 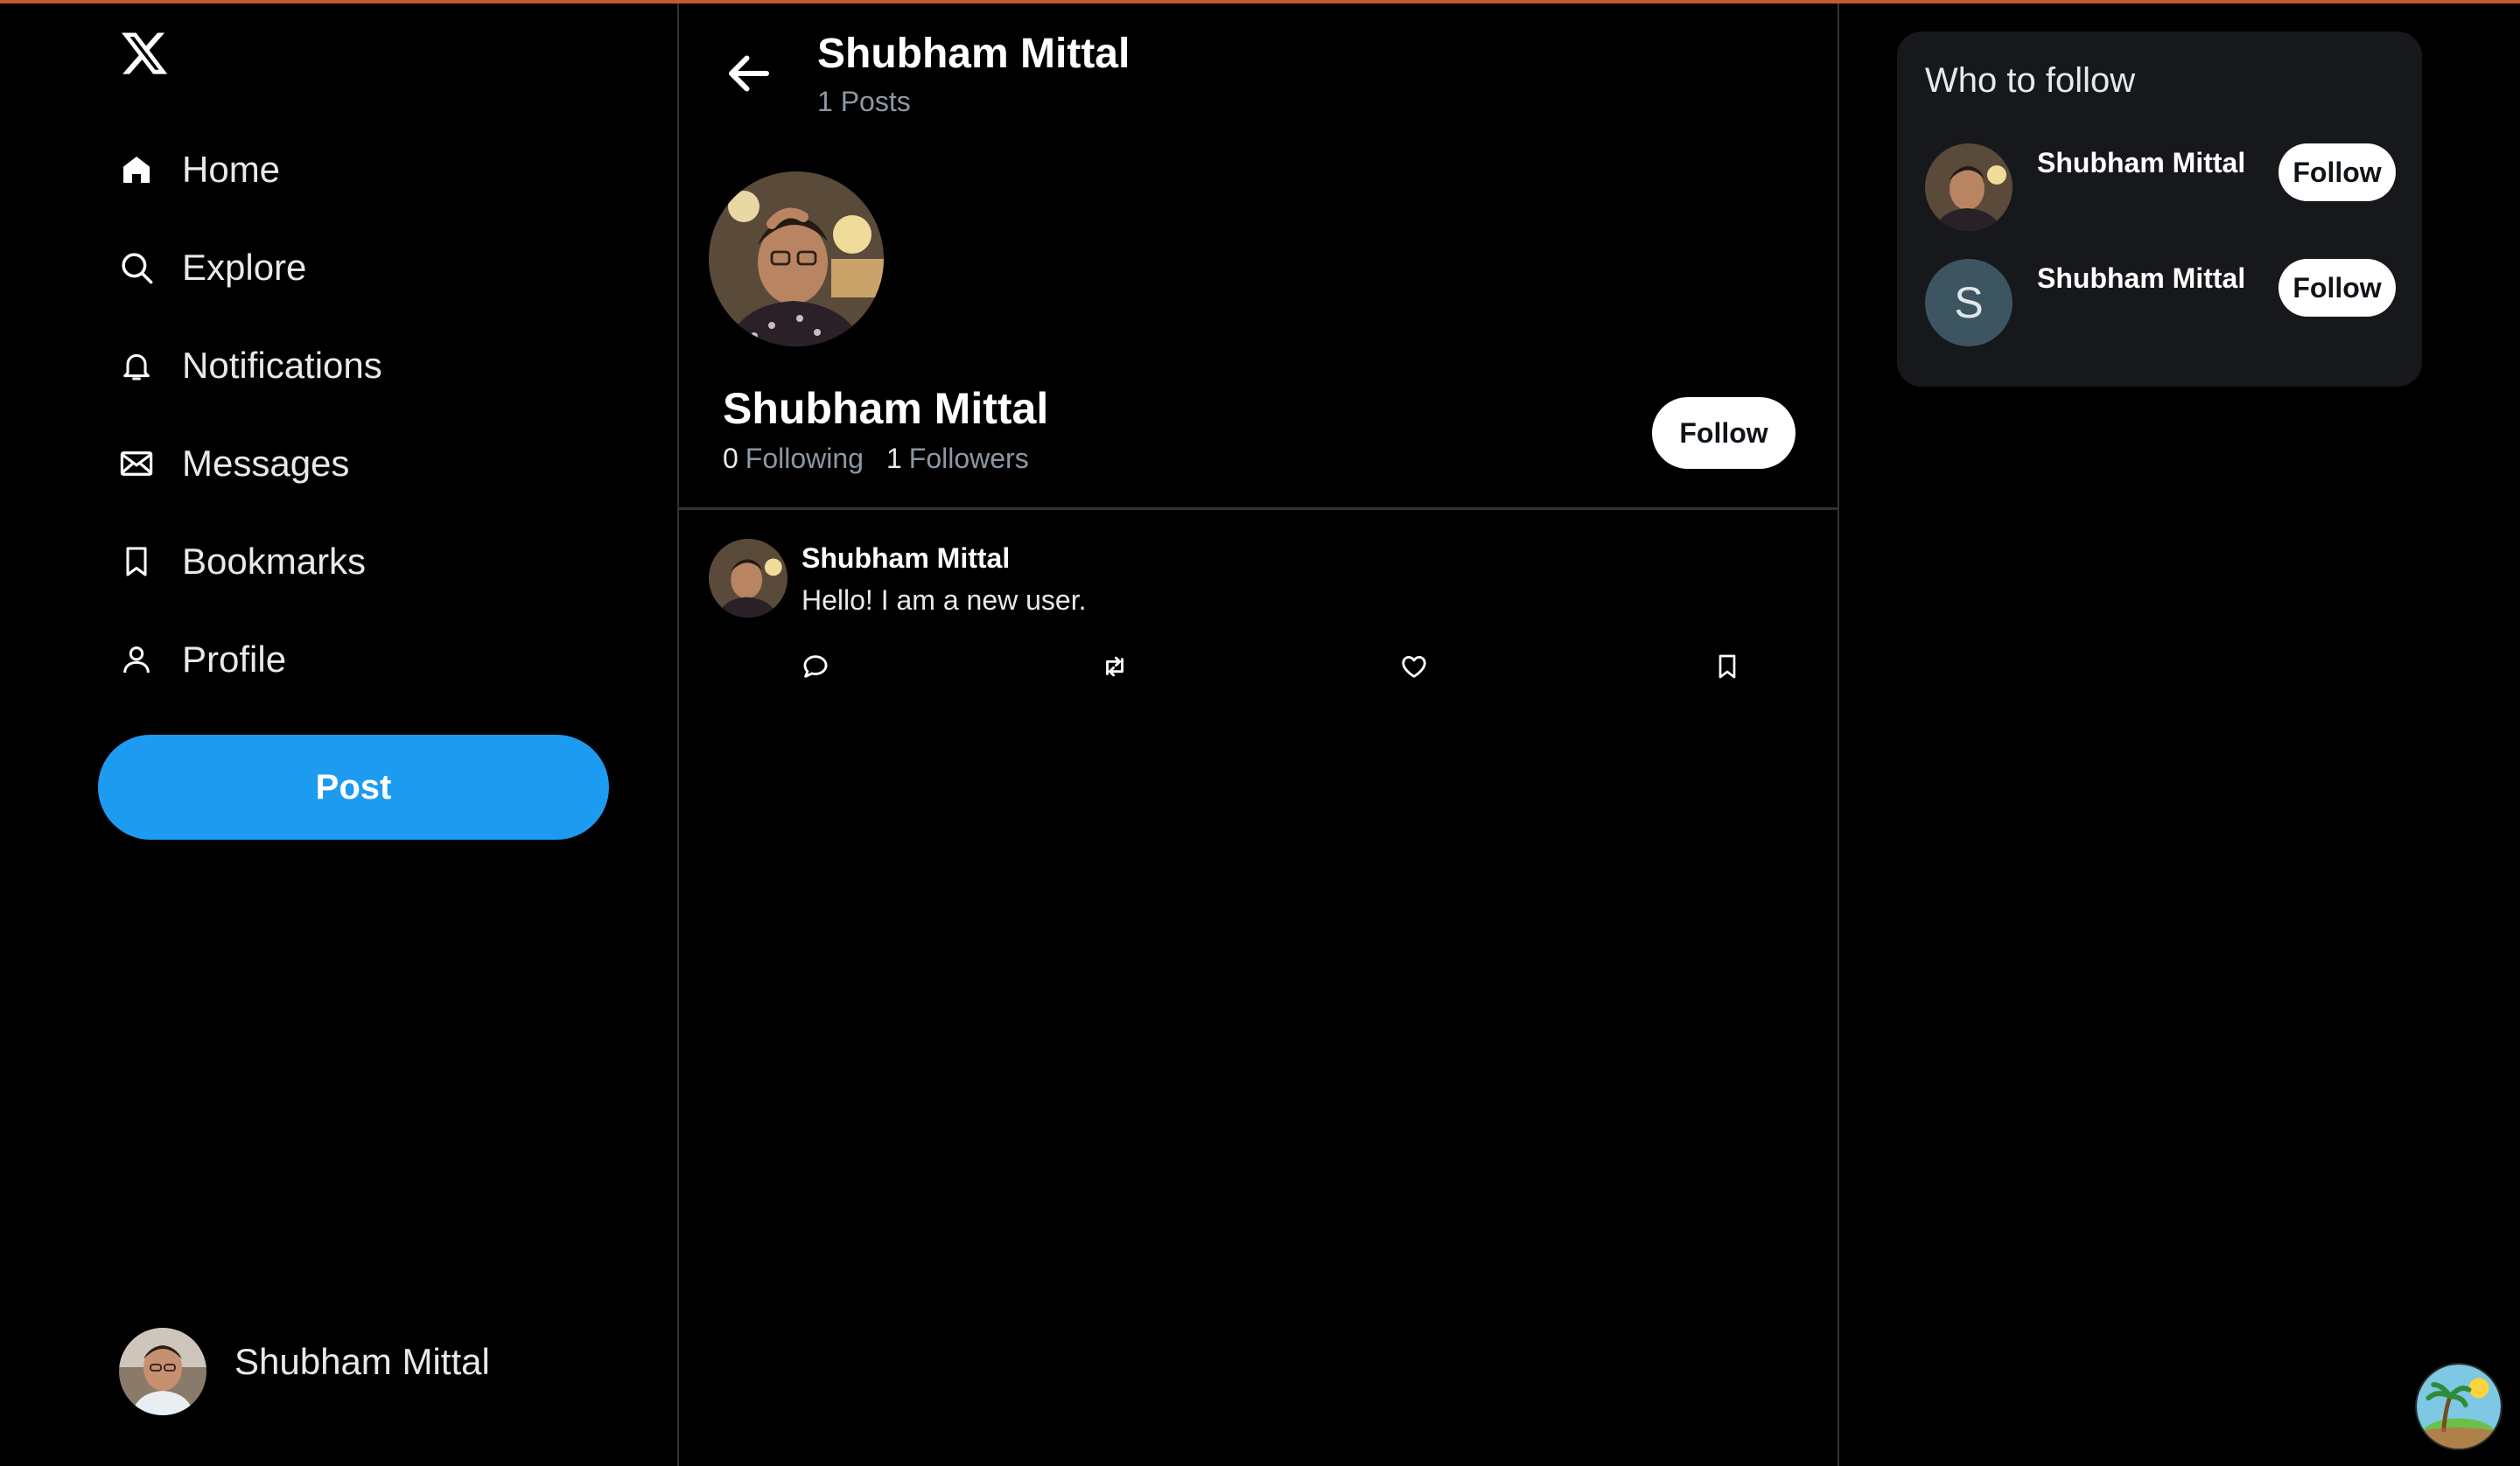 I want to click on sidebar-item-notifications: Notifications, so click(x=249, y=366).